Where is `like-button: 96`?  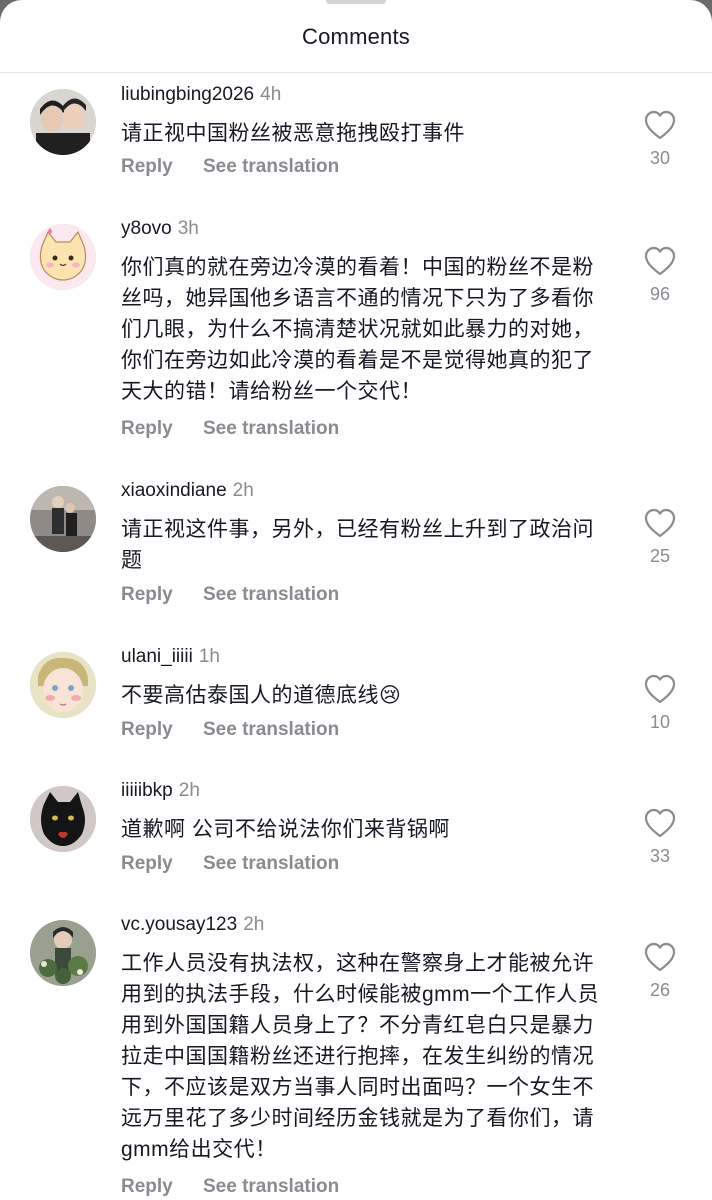
like-button: 96 is located at coordinates (660, 275).